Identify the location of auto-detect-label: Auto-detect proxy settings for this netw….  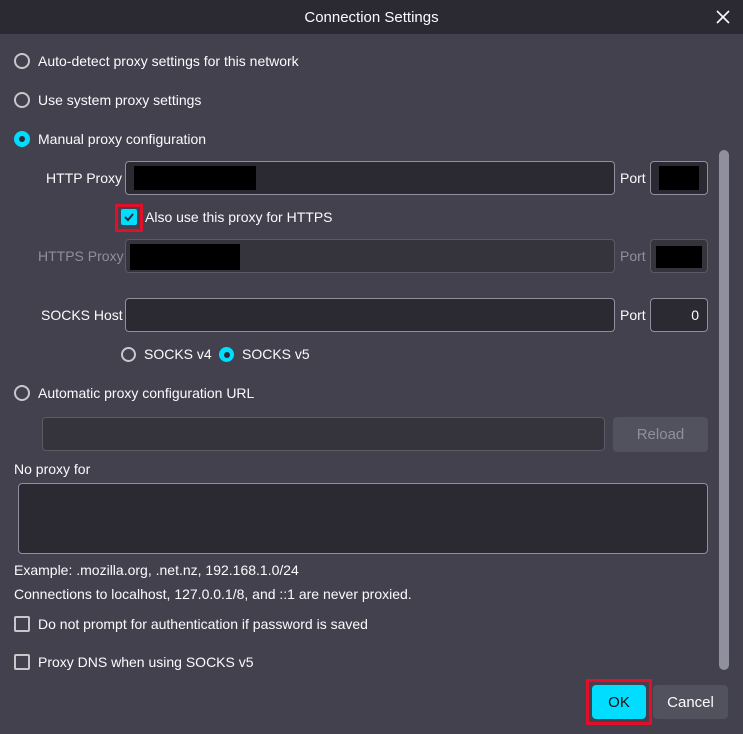
(168, 61).